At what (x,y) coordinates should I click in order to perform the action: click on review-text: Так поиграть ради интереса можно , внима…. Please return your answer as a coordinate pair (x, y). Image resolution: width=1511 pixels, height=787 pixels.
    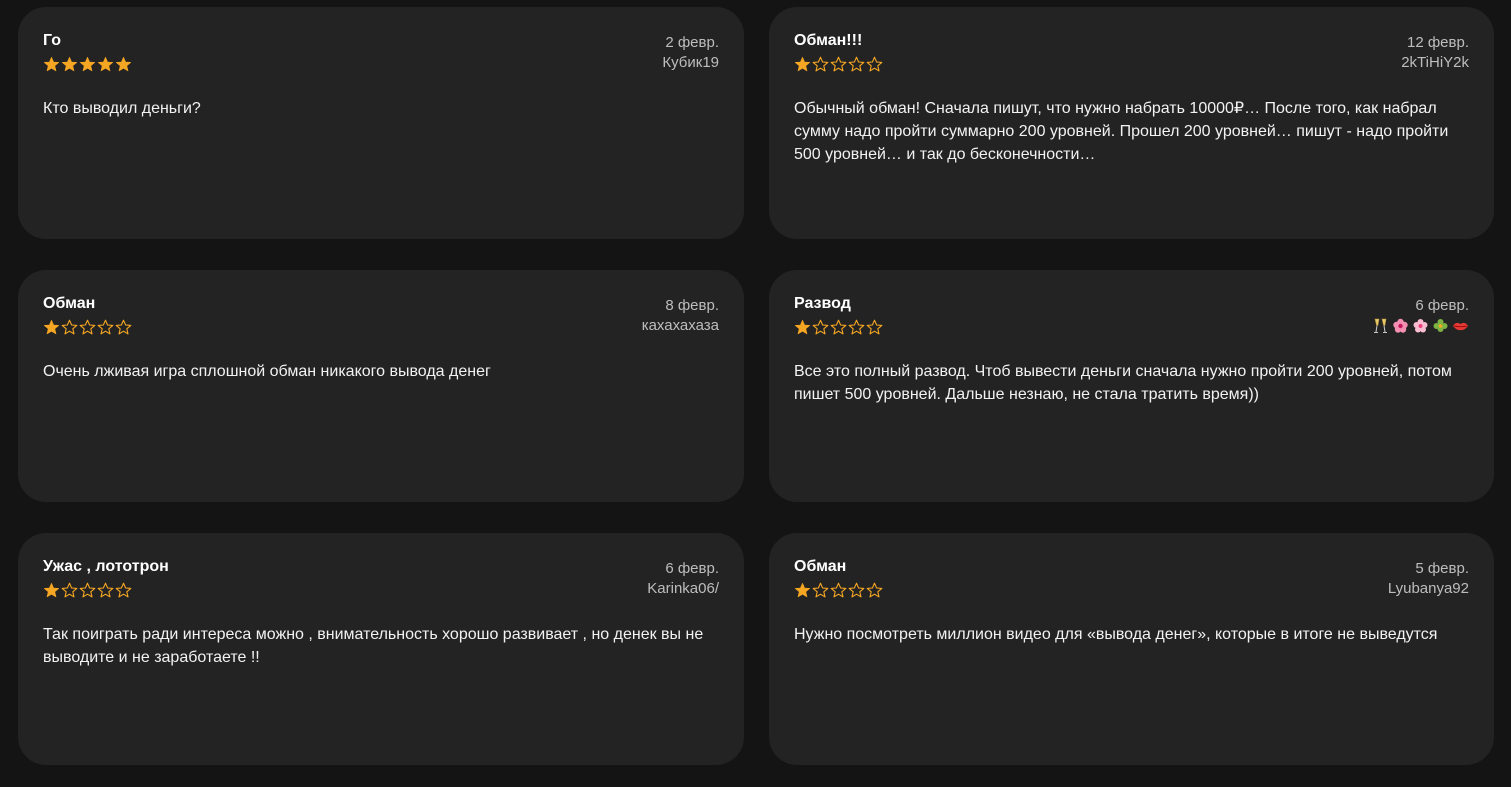
    Looking at the image, I should click on (373, 646).